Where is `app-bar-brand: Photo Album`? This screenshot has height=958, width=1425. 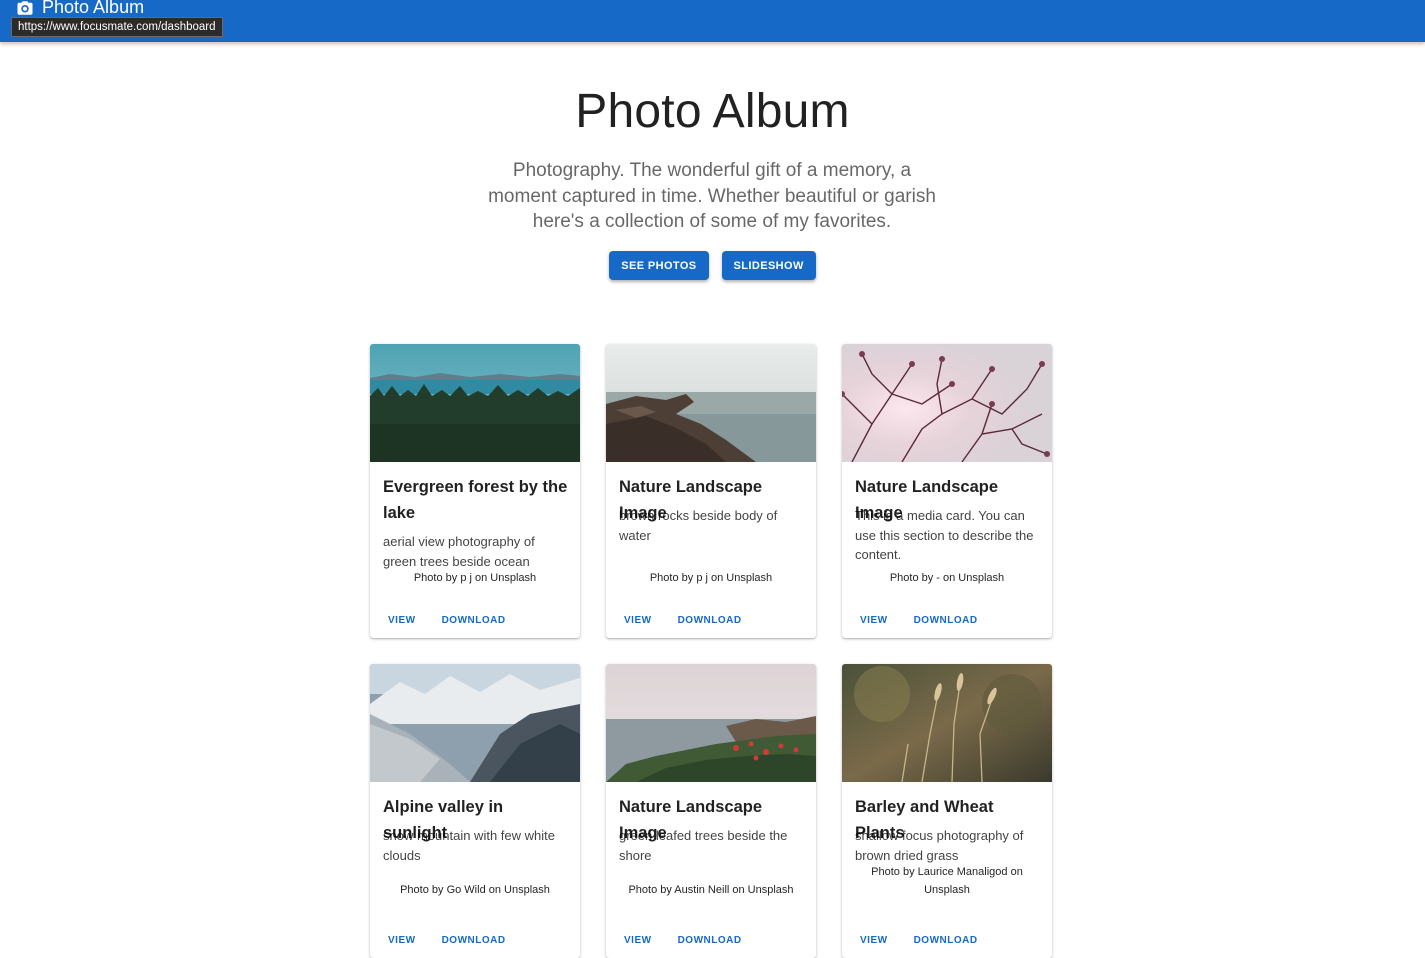 app-bar-brand: Photo Album is located at coordinates (80, 9).